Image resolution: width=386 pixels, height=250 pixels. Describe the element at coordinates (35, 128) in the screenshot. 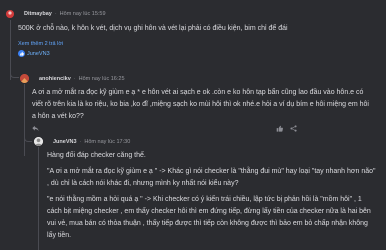

I see `reply-icon` at that location.